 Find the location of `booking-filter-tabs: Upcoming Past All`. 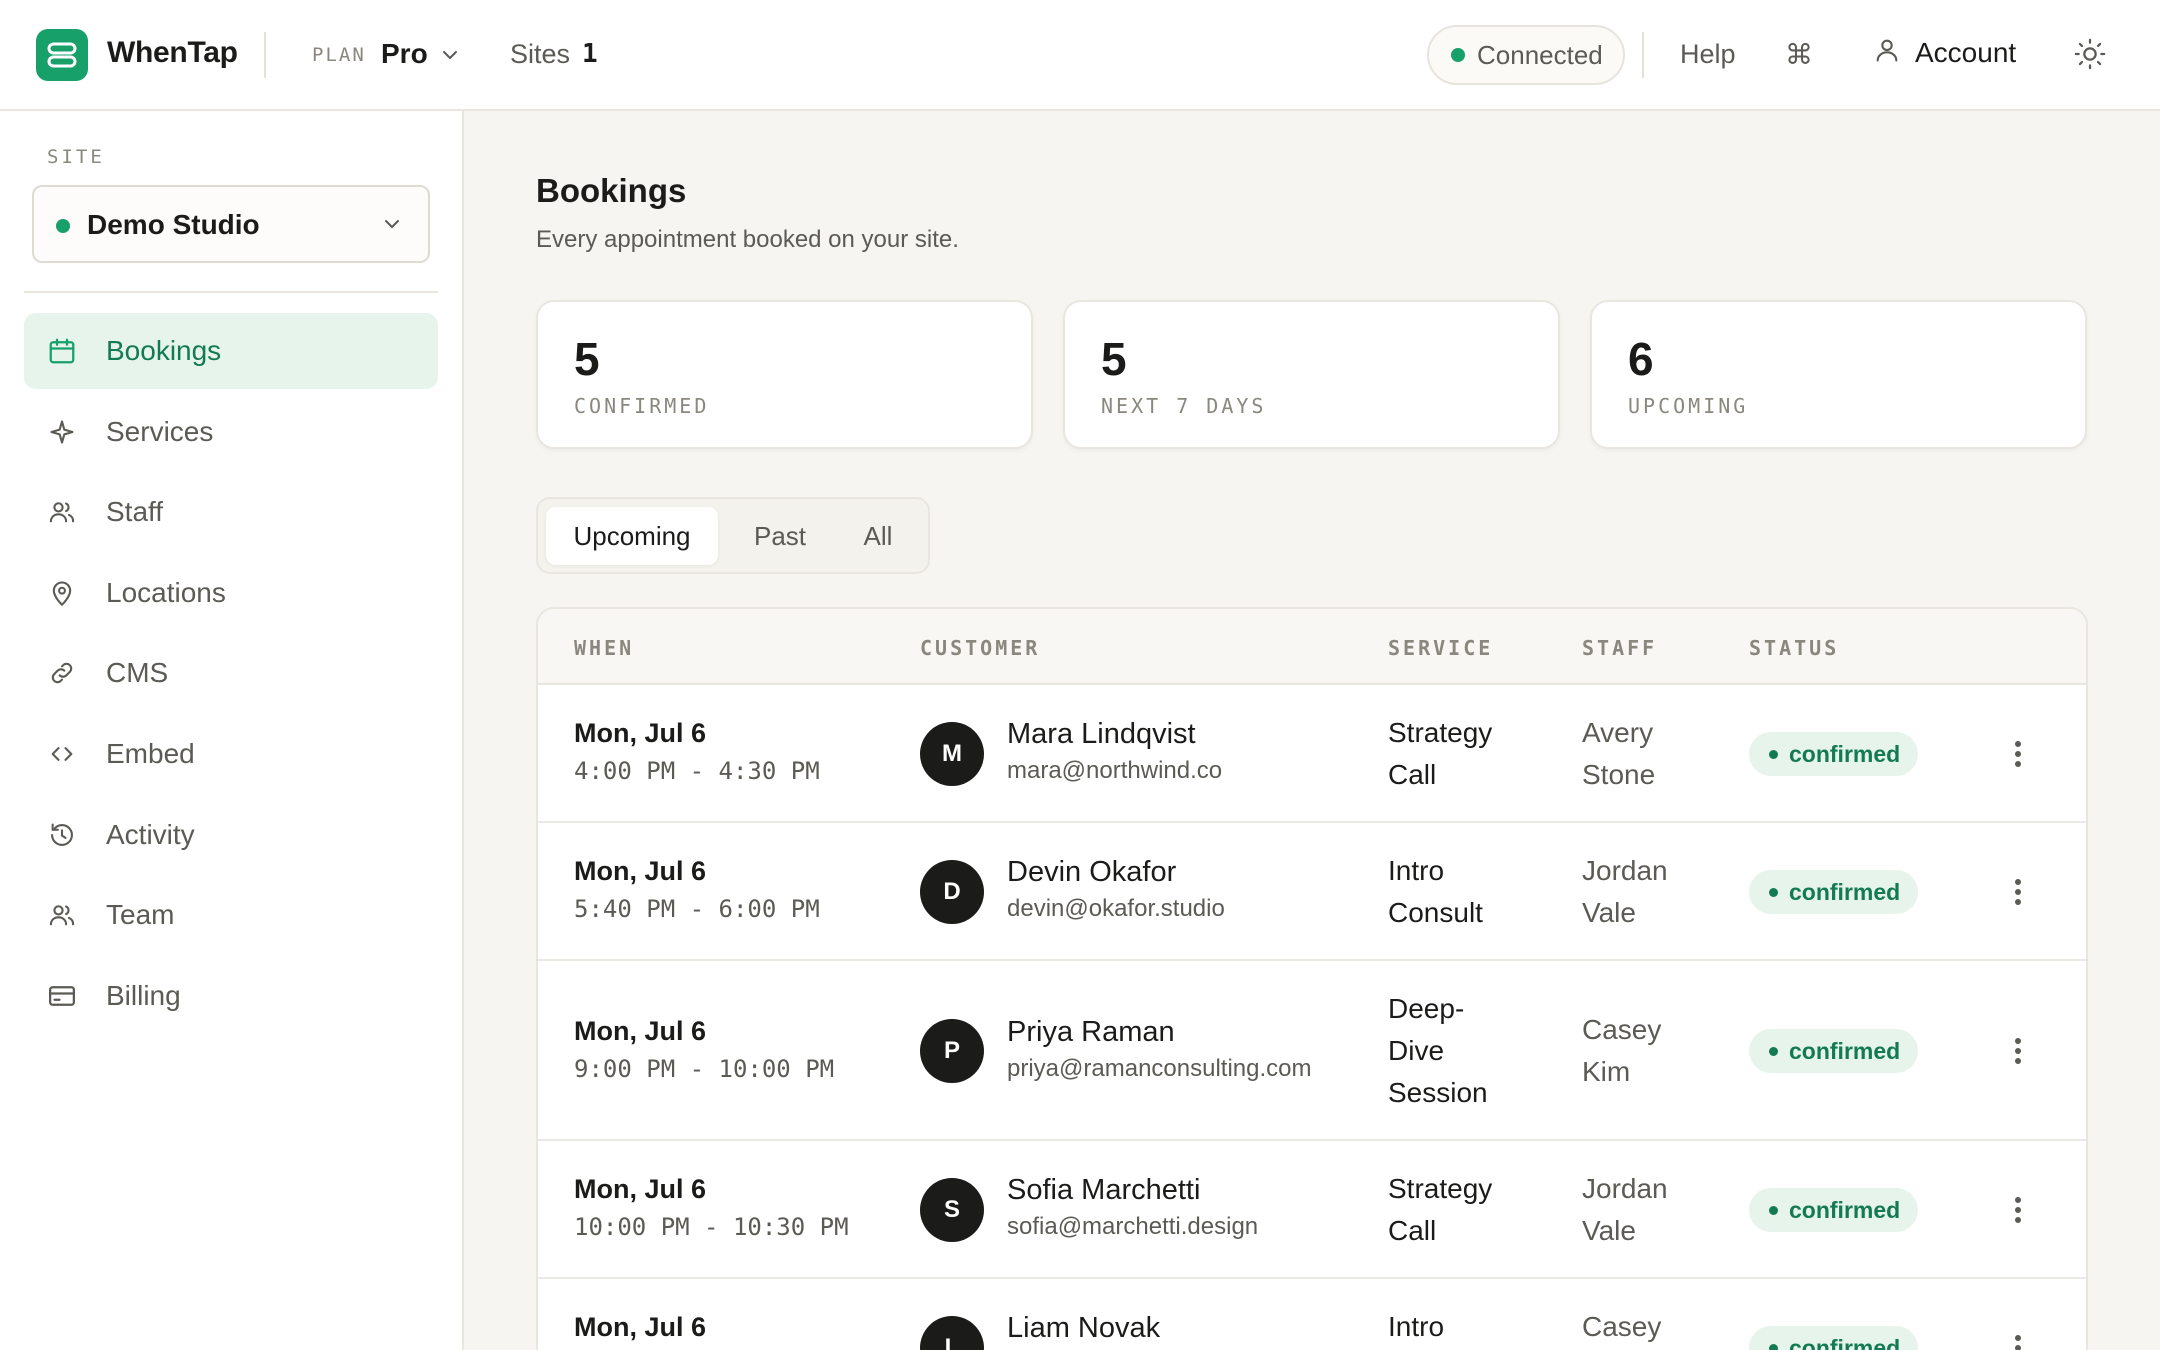

booking-filter-tabs: Upcoming Past All is located at coordinates (733, 535).